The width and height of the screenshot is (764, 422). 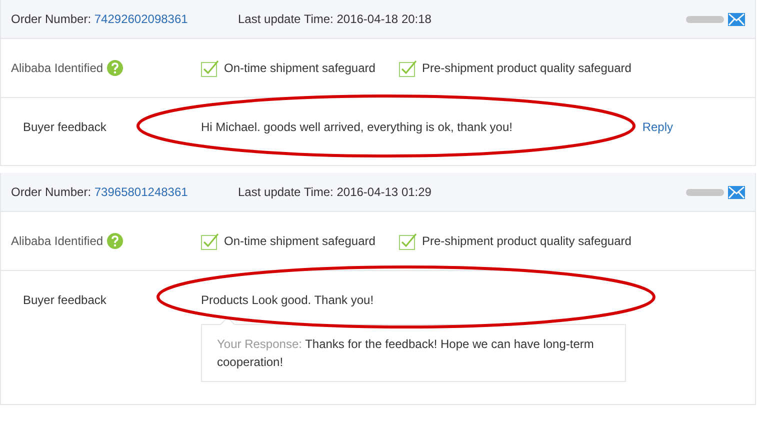 What do you see at coordinates (141, 19) in the screenshot?
I see `order-number-link: 74292602098361` at bounding box center [141, 19].